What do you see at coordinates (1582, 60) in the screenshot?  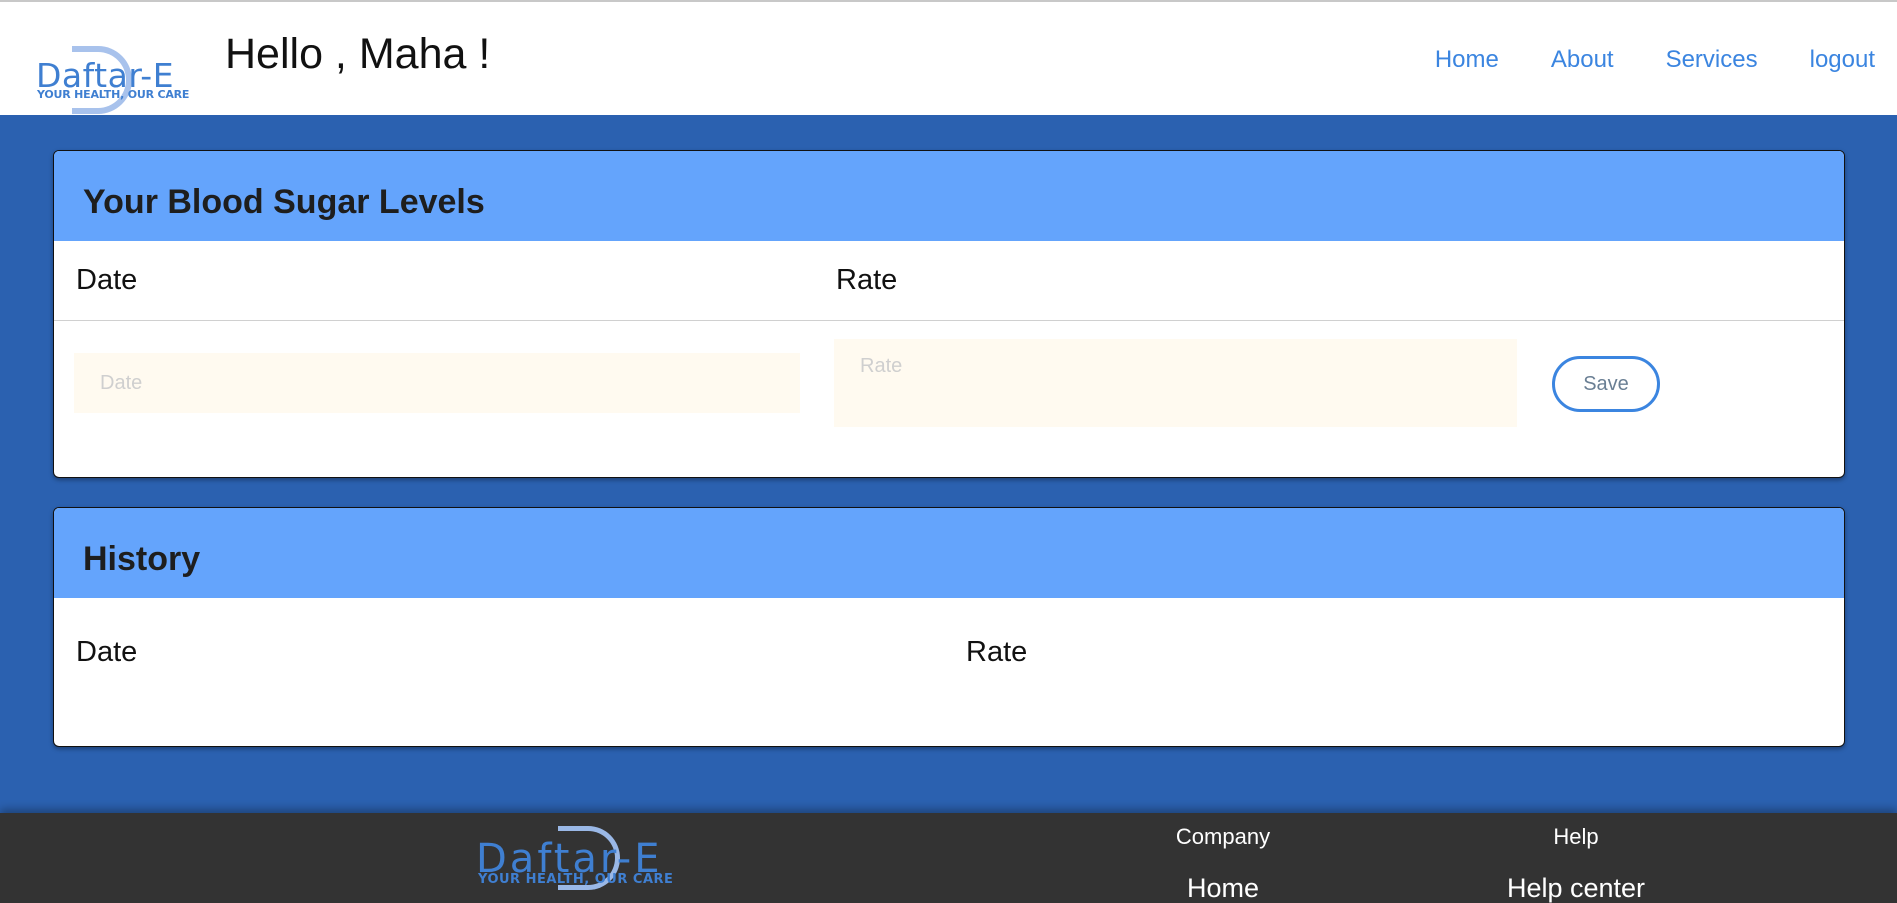 I see `nav-link-about: About` at bounding box center [1582, 60].